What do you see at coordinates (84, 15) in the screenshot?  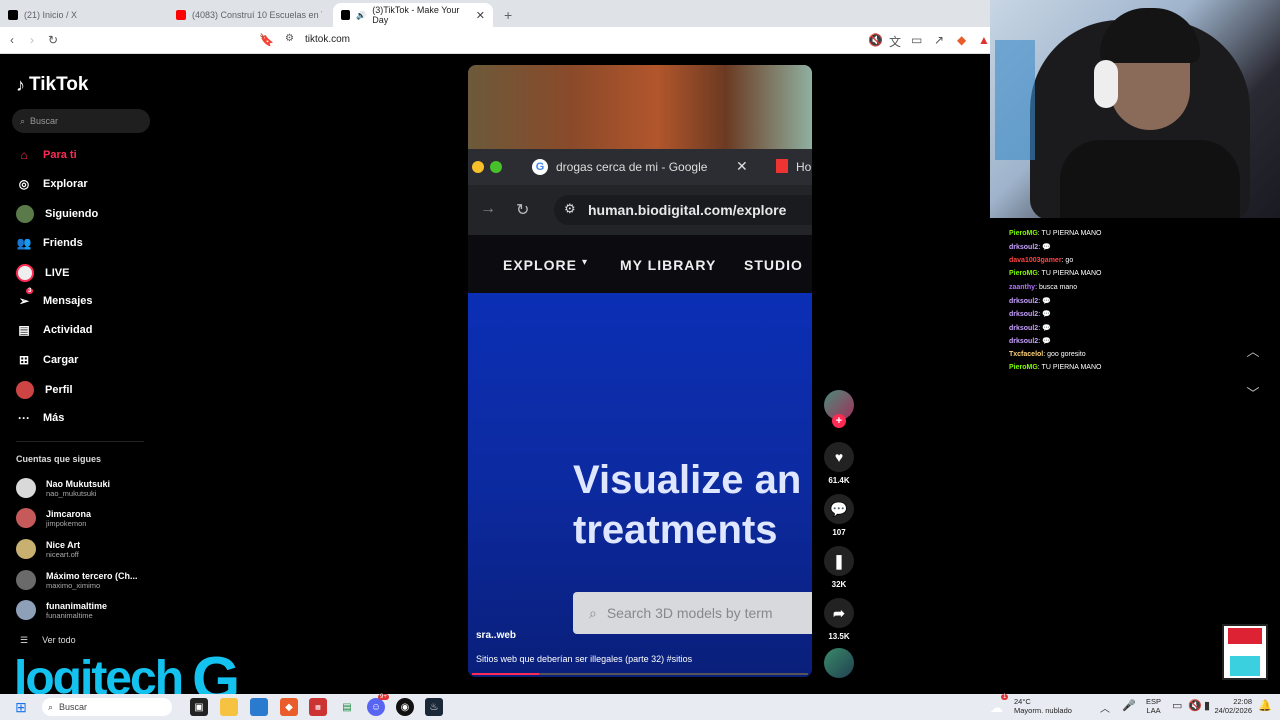 I see `tab-x: (21) Inicio / X` at bounding box center [84, 15].